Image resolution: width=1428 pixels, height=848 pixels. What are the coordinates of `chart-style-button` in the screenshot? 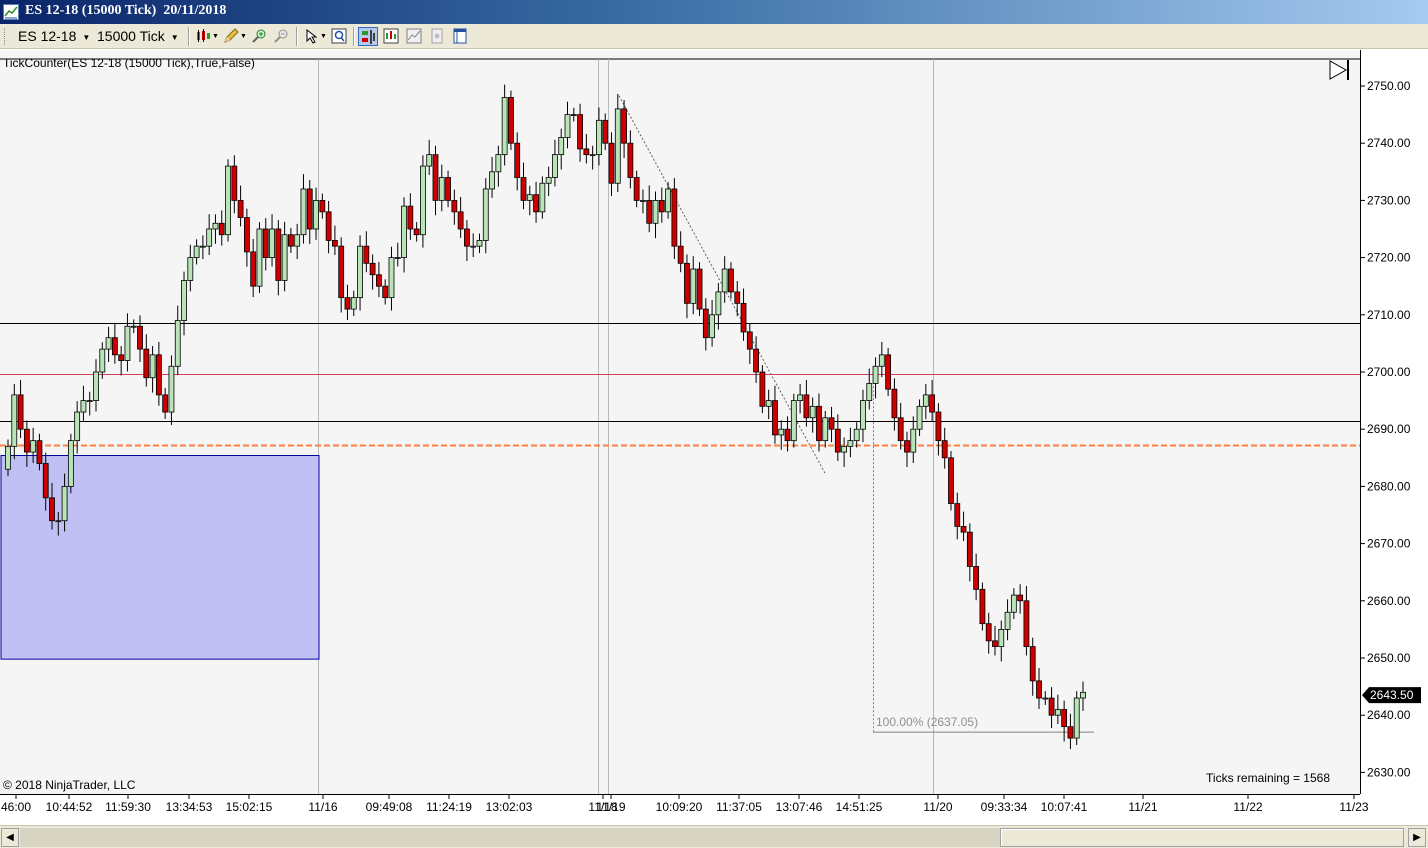 It's located at (203, 36).